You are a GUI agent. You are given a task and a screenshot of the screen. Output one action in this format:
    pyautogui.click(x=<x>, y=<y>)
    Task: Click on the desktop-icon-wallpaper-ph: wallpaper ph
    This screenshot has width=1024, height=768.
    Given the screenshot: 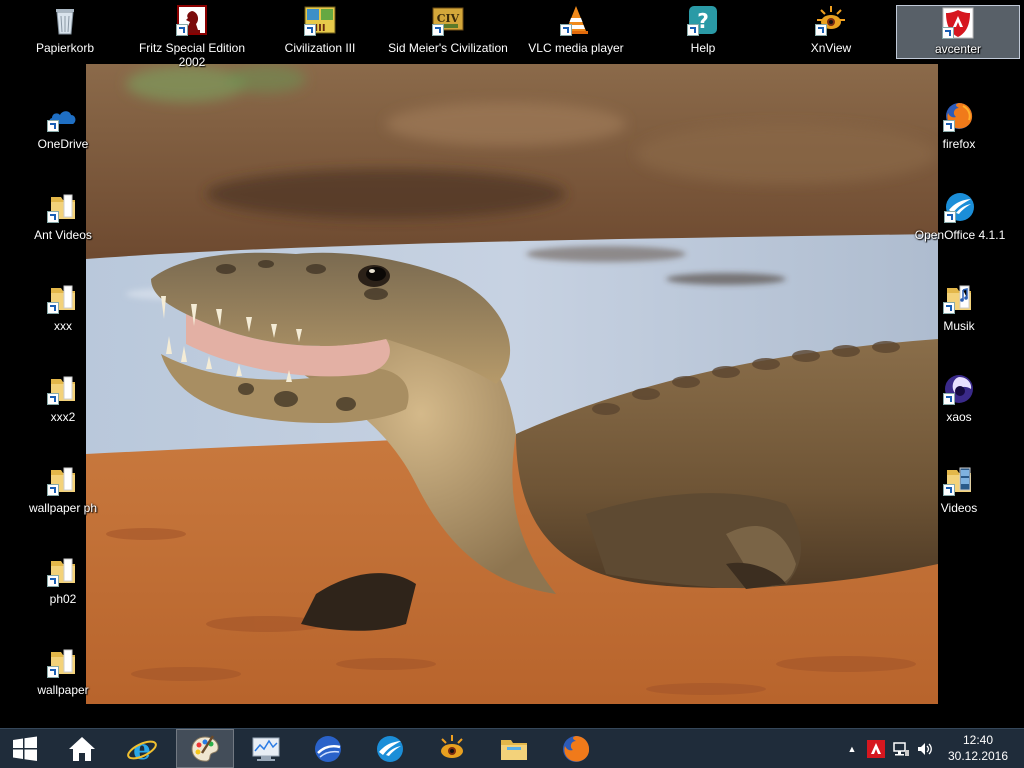 What is the action you would take?
    pyautogui.click(x=63, y=500)
    